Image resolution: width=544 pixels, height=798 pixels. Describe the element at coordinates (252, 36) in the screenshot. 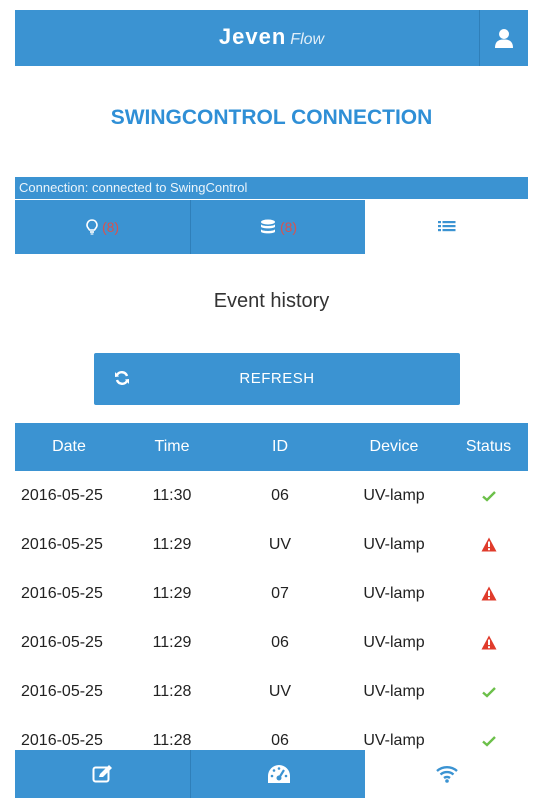

I see `brand-name: Jeven` at that location.